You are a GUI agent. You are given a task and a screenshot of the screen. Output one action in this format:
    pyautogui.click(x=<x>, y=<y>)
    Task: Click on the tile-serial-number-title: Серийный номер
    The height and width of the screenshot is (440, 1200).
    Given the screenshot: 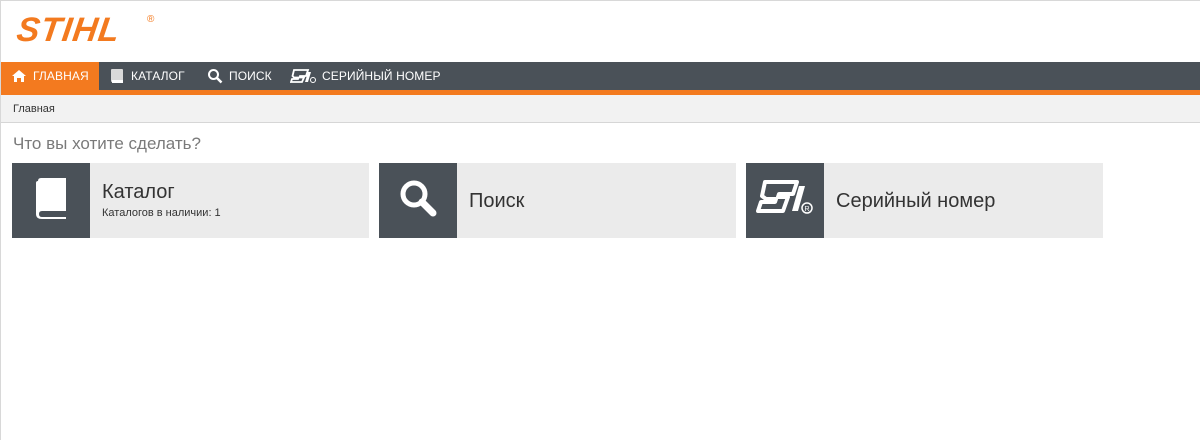 What is the action you would take?
    pyautogui.click(x=916, y=201)
    